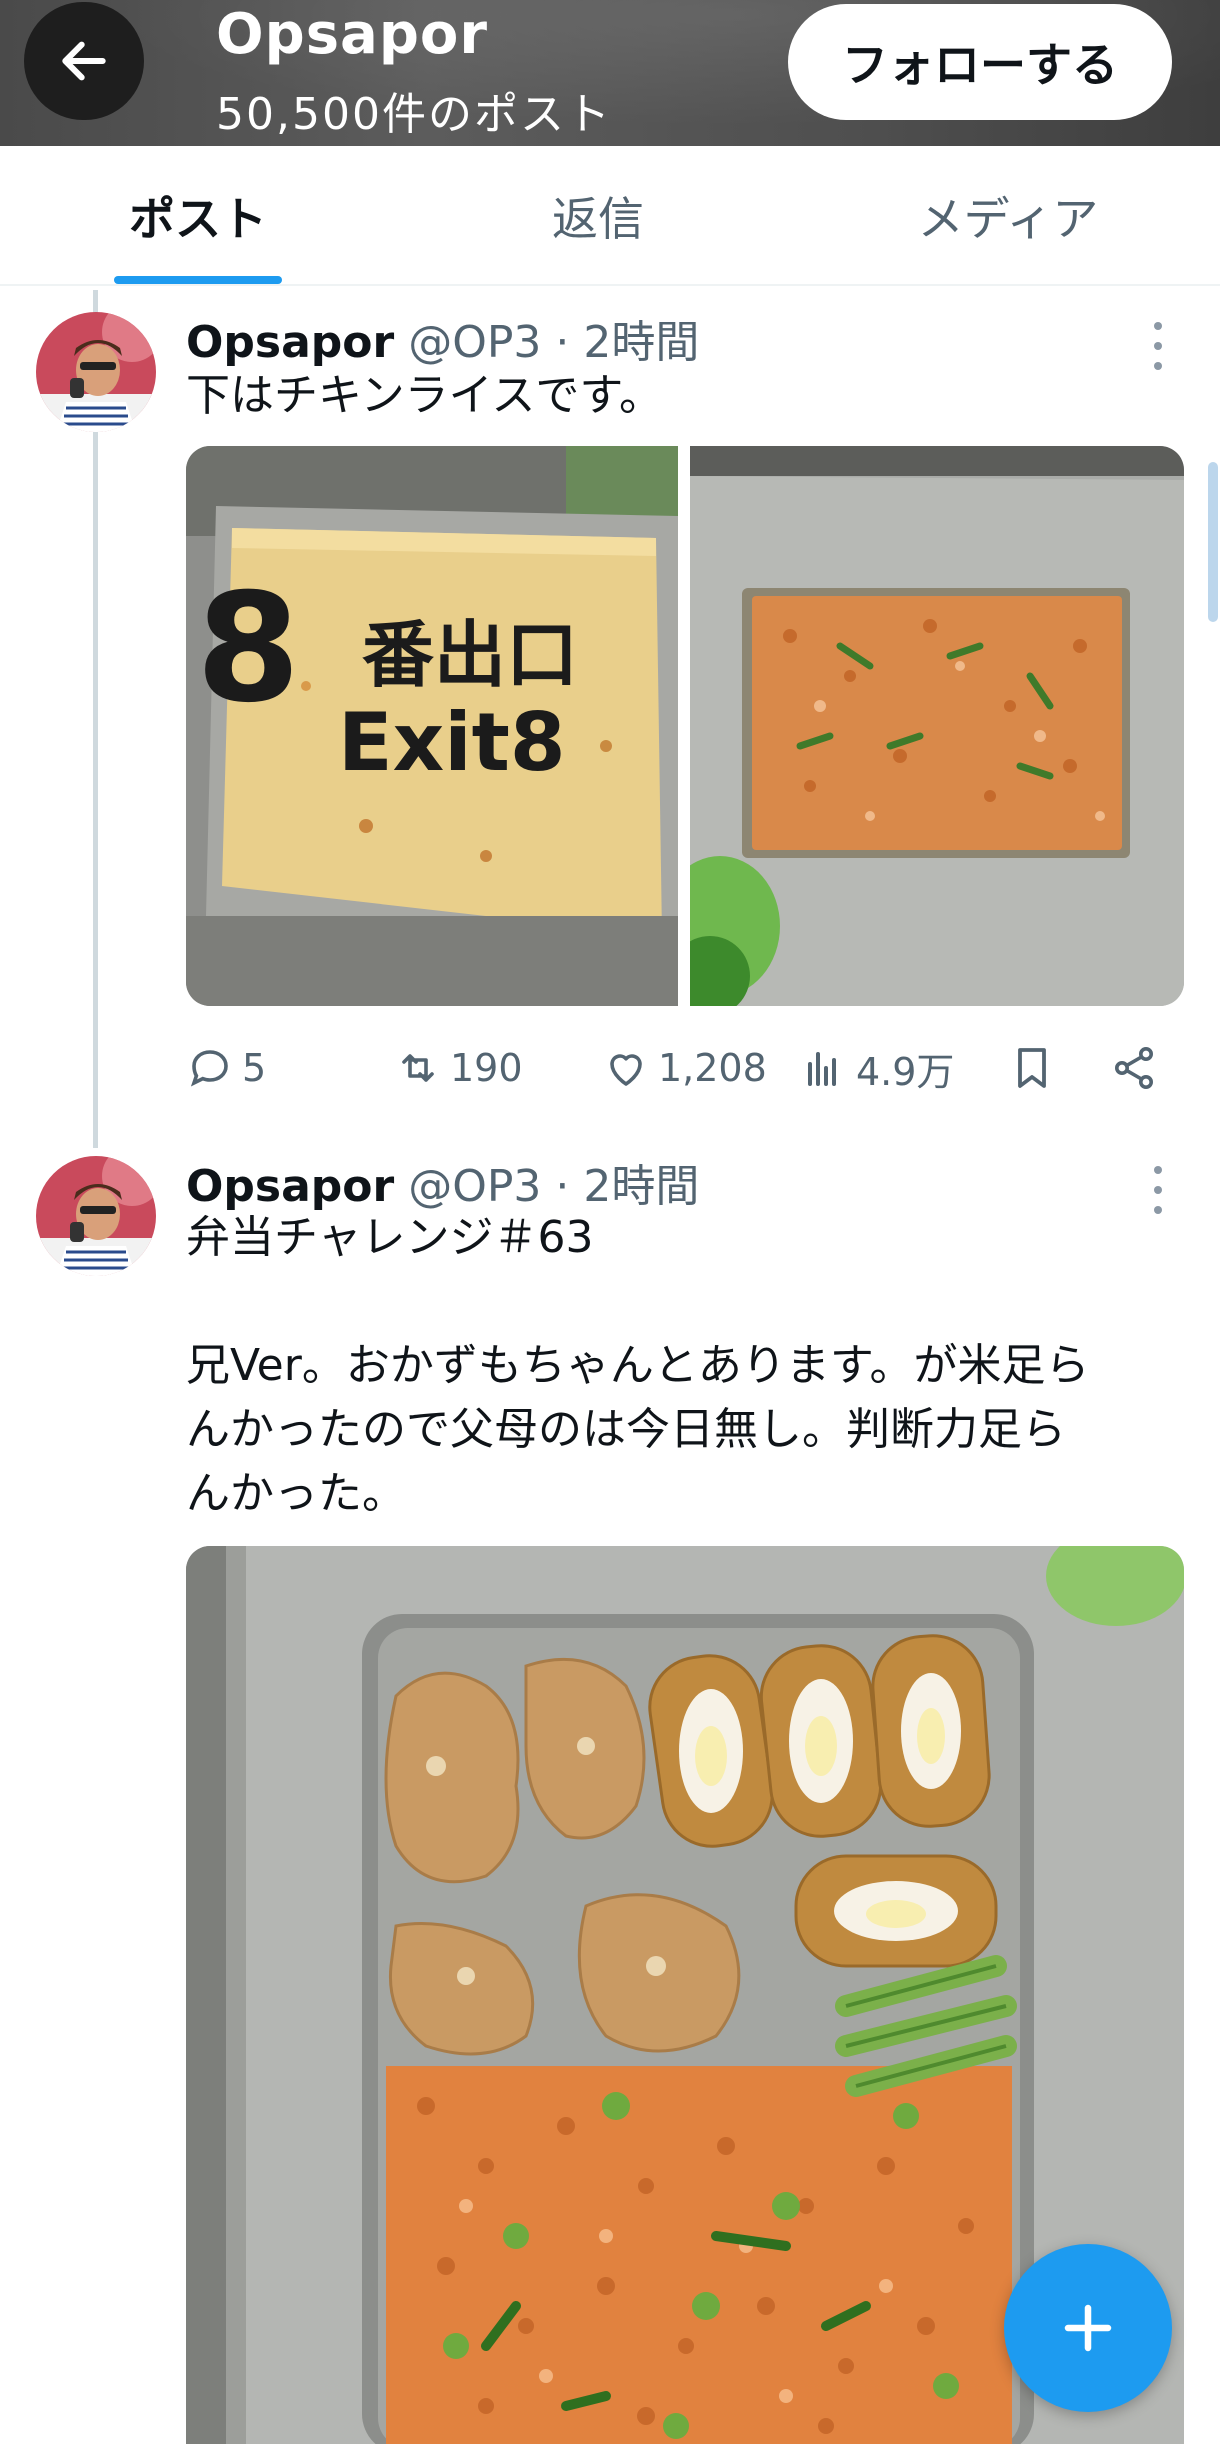 This screenshot has height=2444, width=1220. I want to click on like-button: 1,208, so click(684, 1068).